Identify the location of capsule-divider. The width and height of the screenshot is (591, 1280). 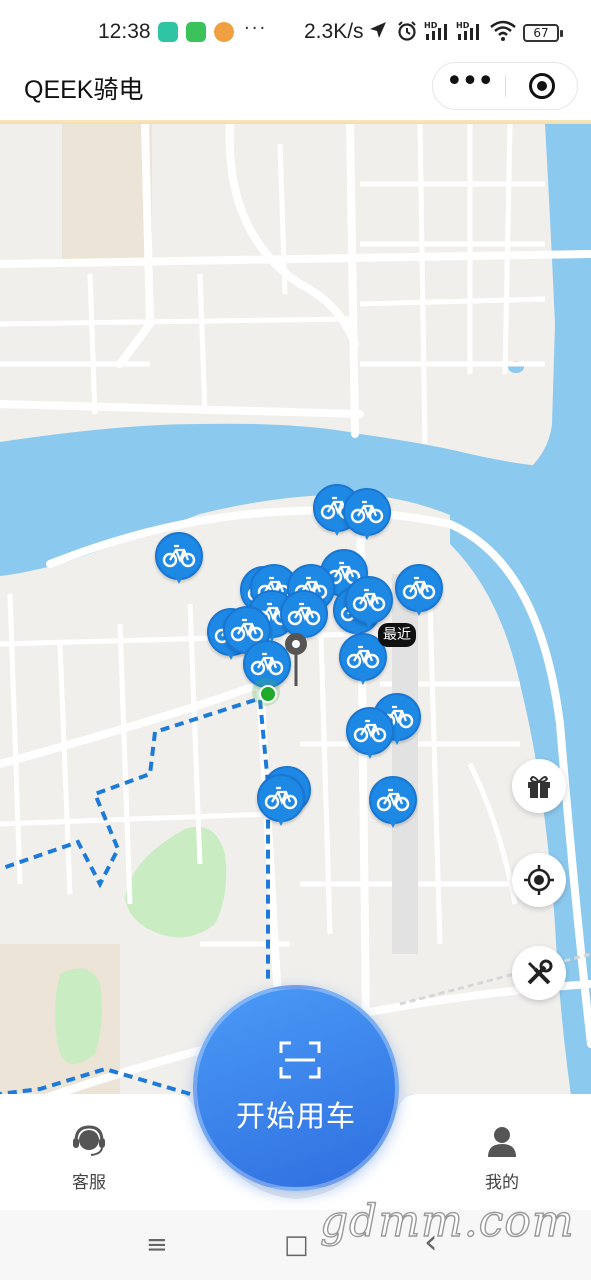
(505, 86).